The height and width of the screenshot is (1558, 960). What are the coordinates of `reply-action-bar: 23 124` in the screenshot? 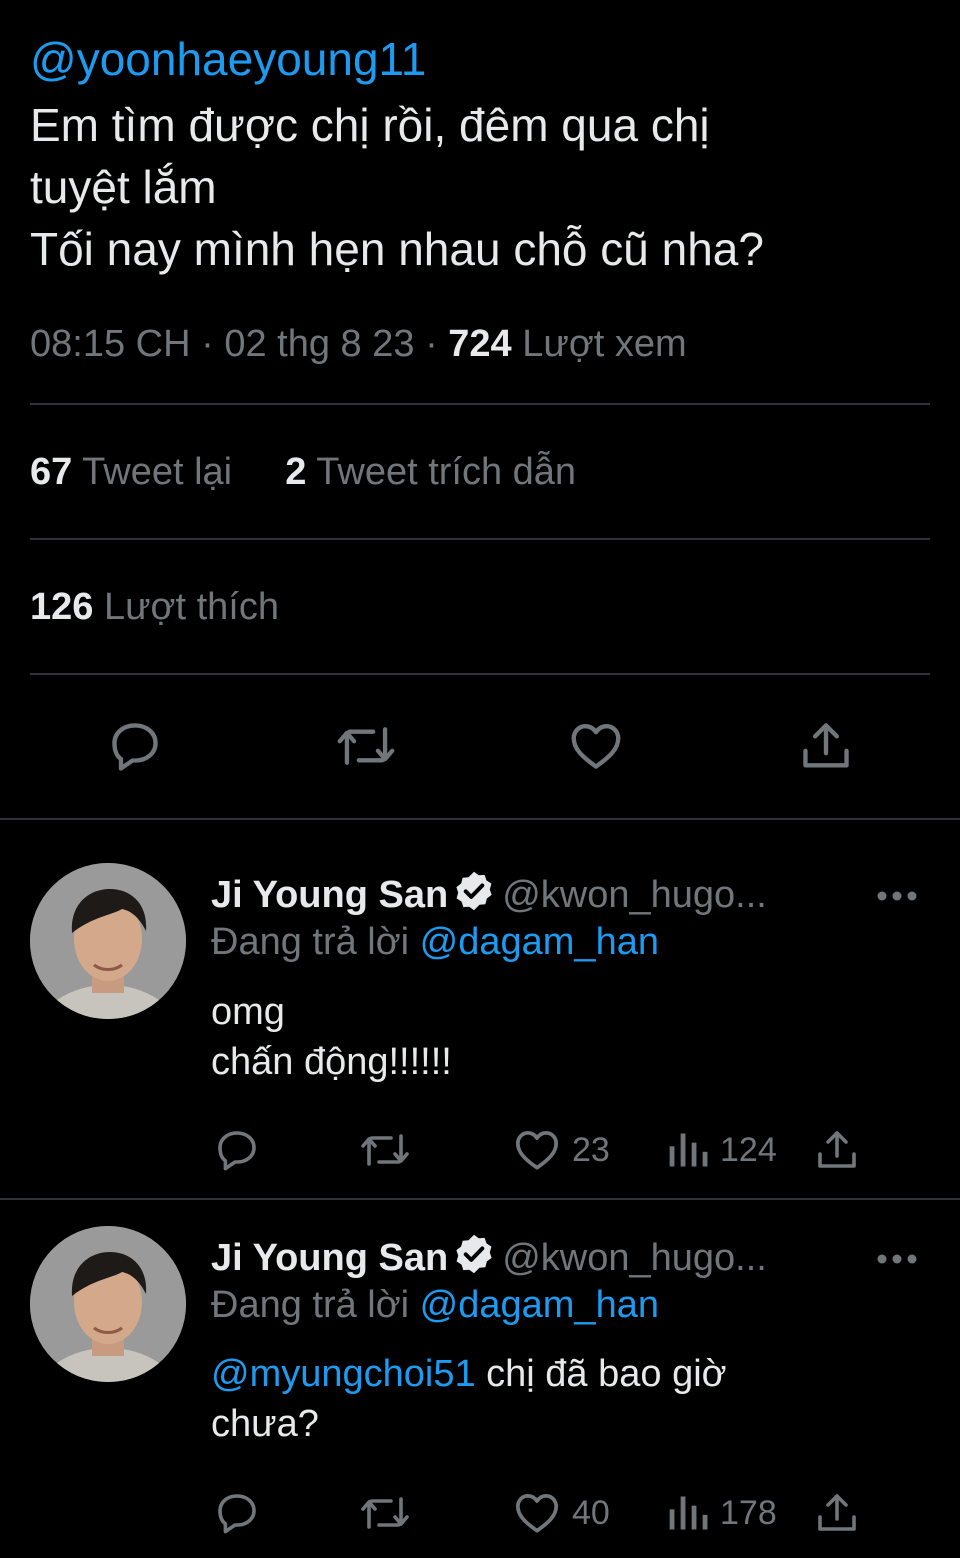 It's located at (561, 1150).